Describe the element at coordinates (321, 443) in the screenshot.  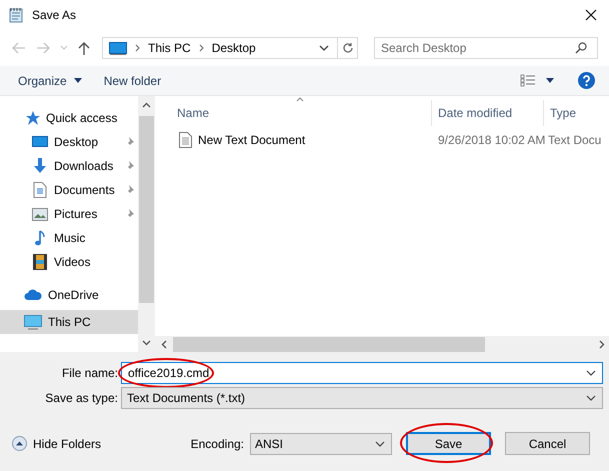
I see `encoding-dropdown: ANSI` at that location.